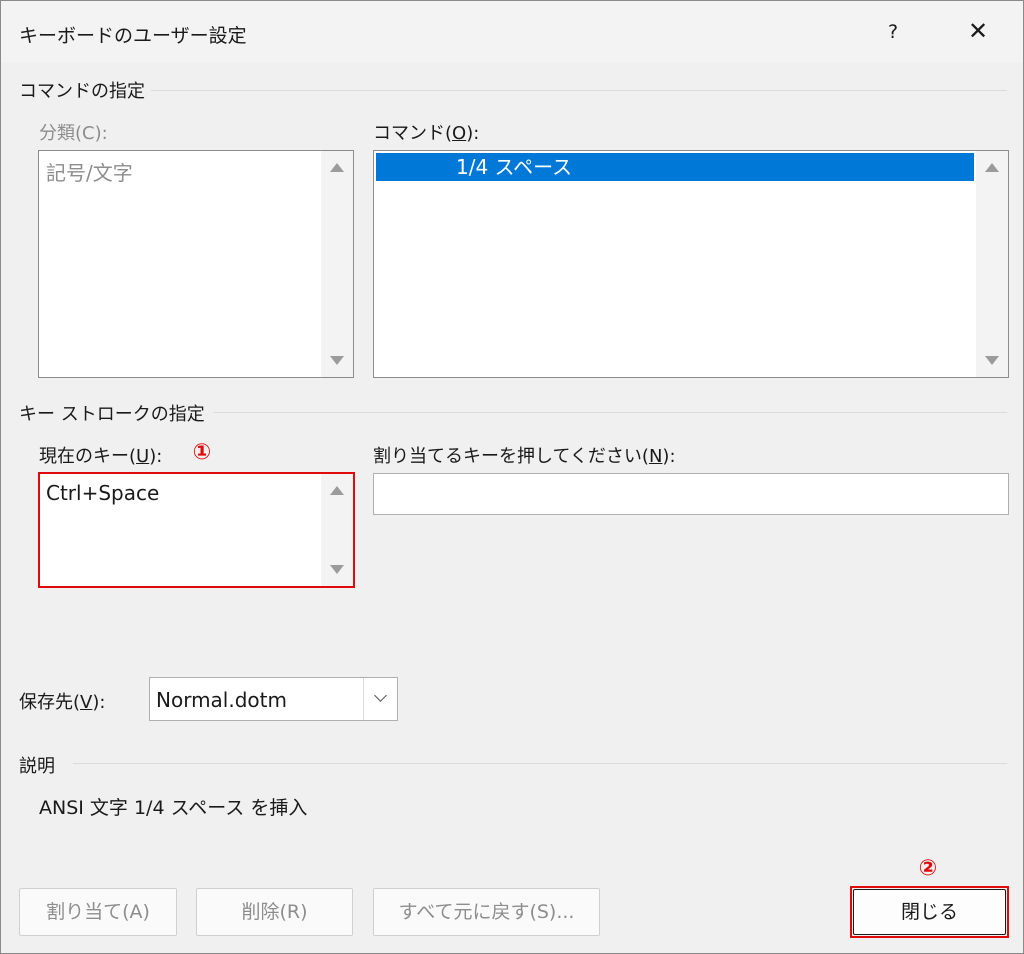 Image resolution: width=1024 pixels, height=954 pixels. Describe the element at coordinates (112, 414) in the screenshot. I see `keystroke-section-header: キー ストロークの指定` at that location.